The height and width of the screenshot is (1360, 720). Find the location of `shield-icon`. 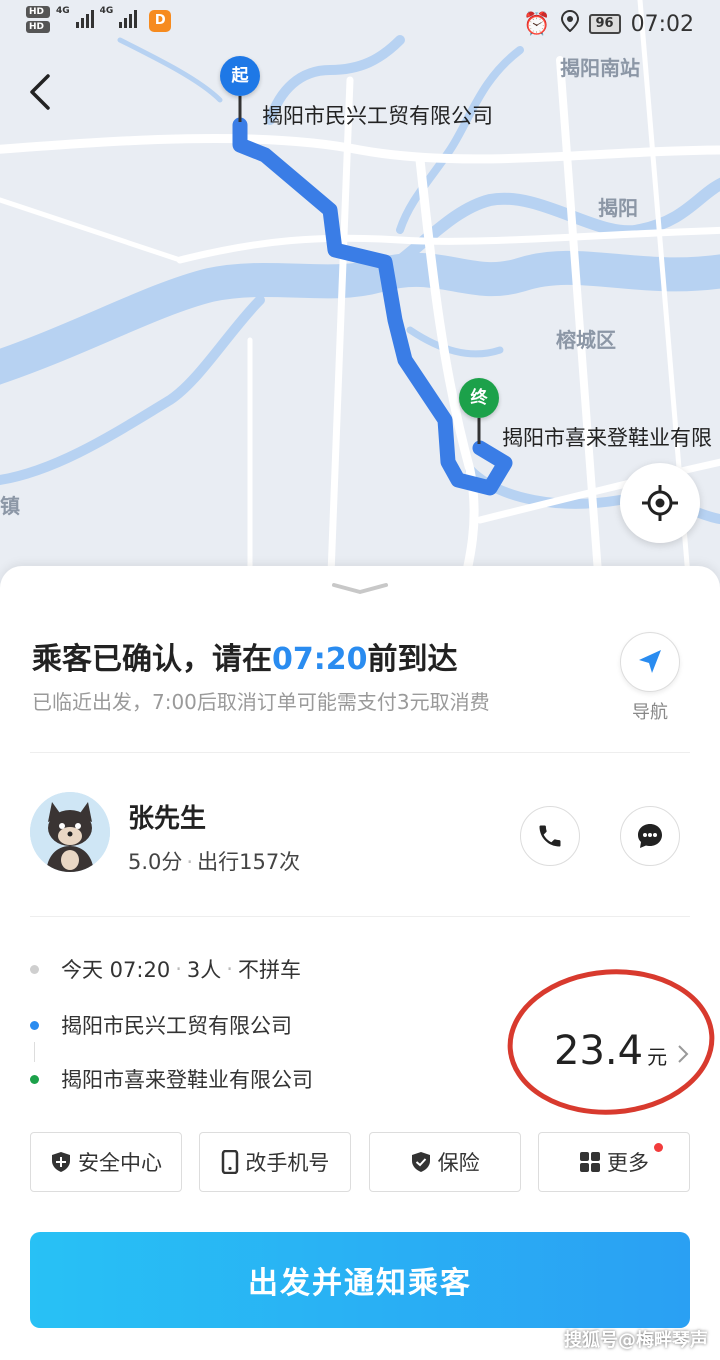

shield-icon is located at coordinates (61, 1162).